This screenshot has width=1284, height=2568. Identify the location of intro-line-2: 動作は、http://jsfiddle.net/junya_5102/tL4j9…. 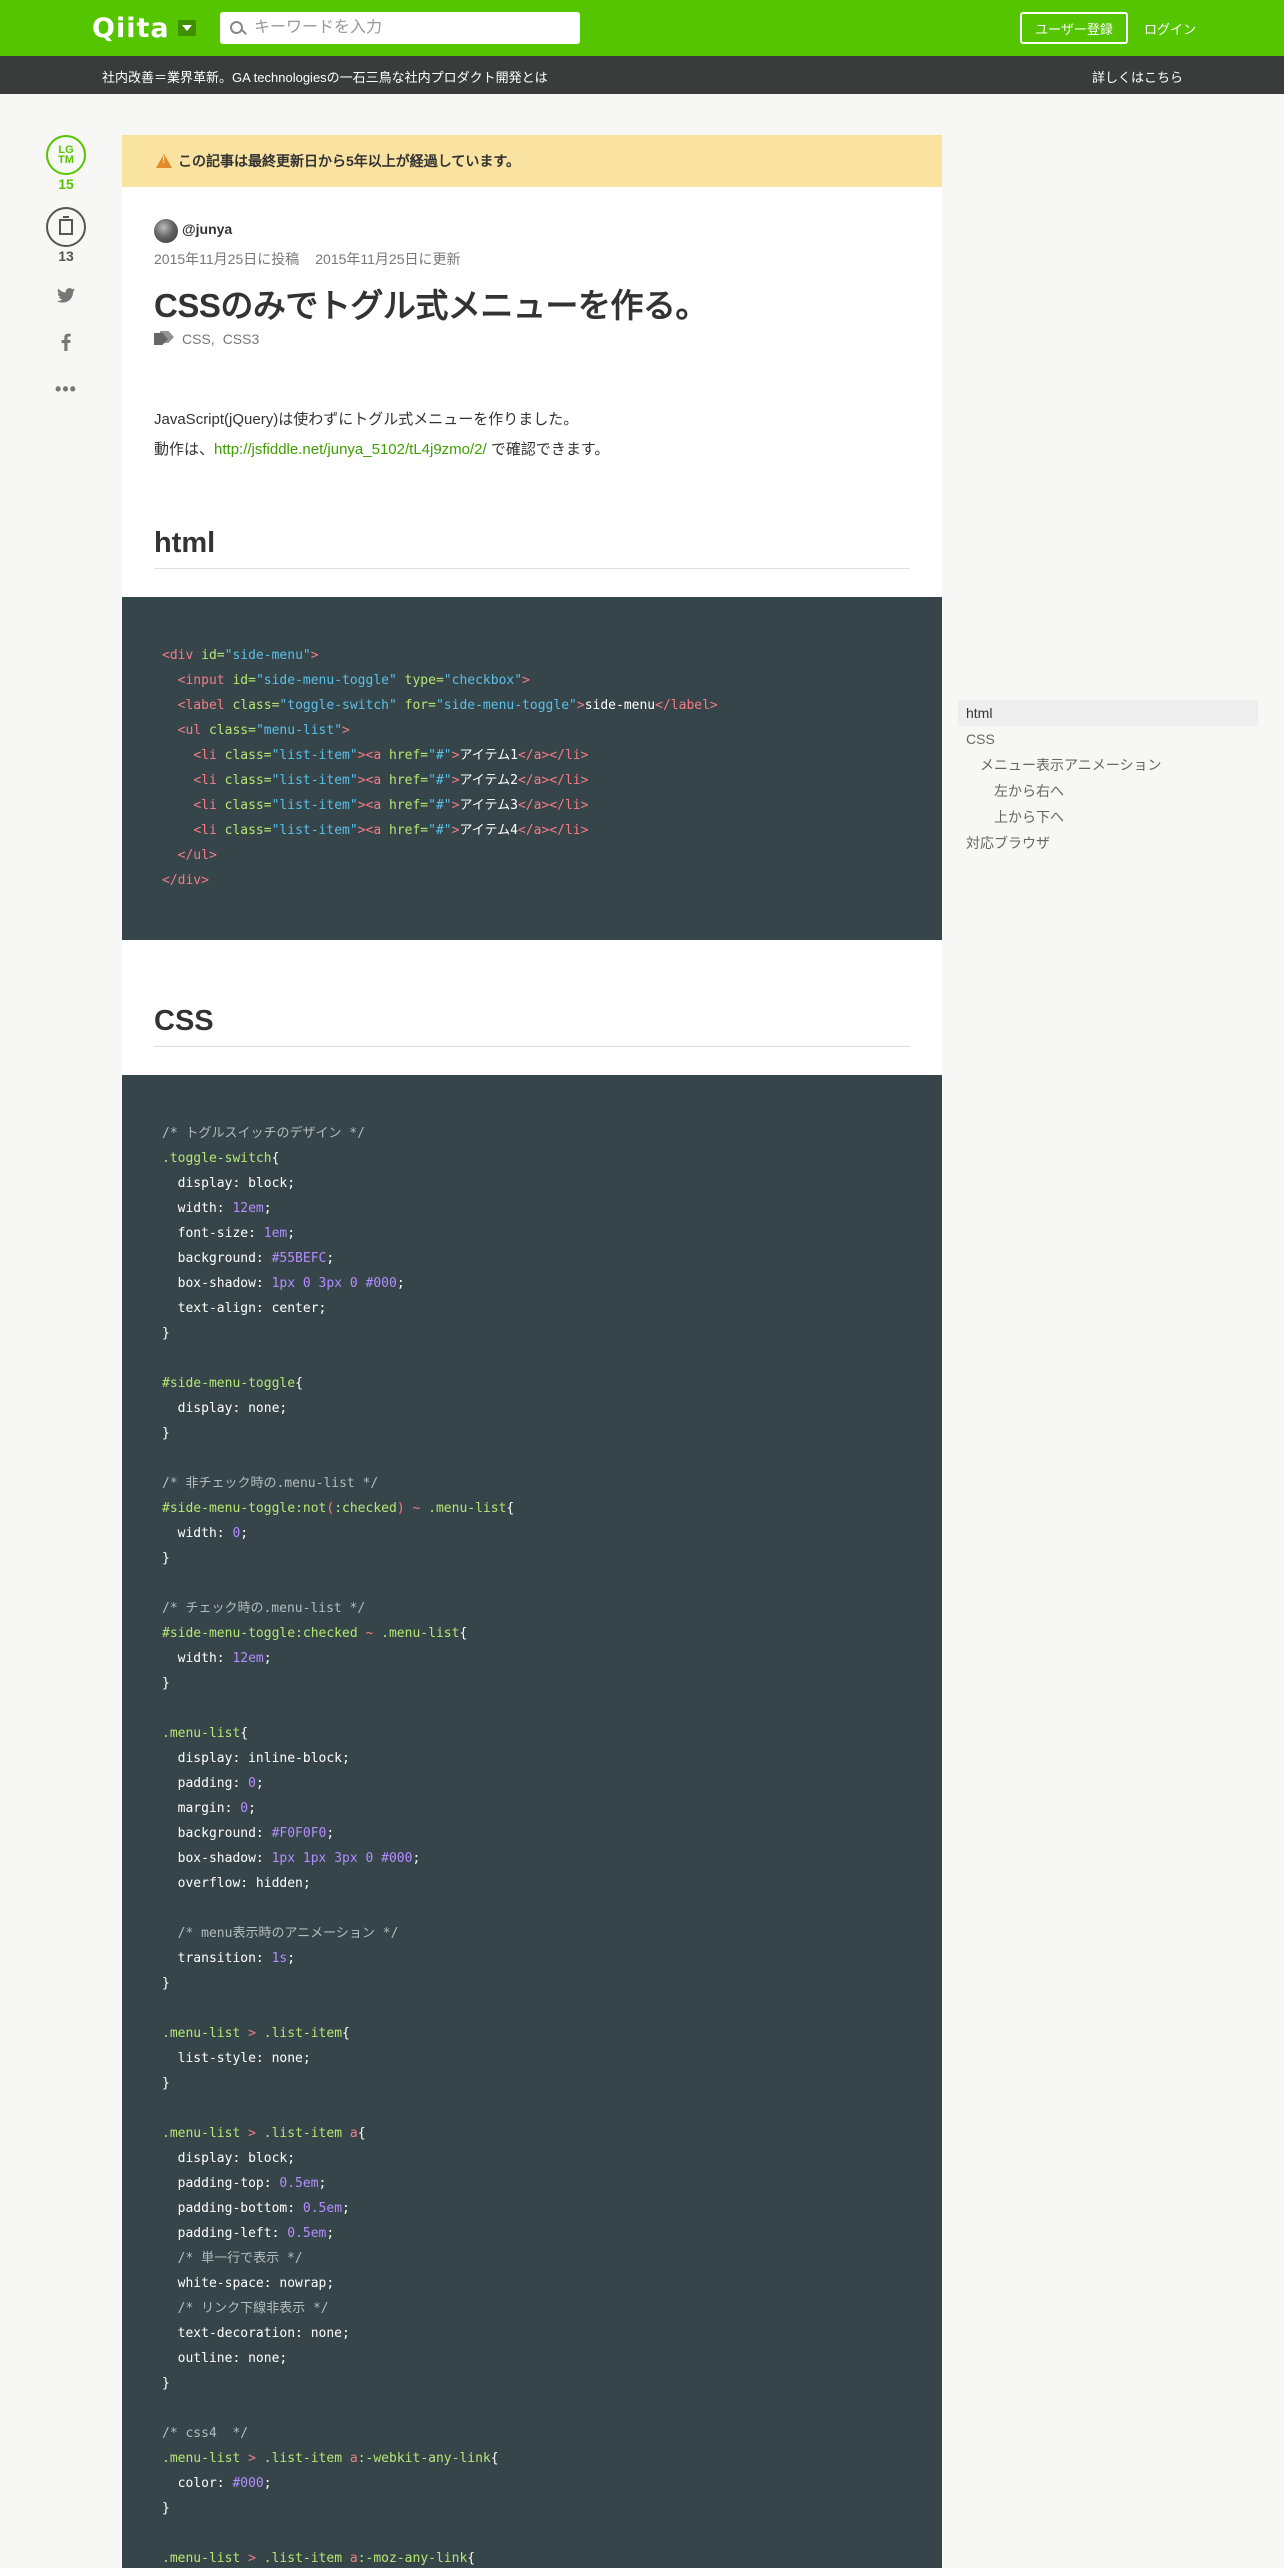
(382, 449).